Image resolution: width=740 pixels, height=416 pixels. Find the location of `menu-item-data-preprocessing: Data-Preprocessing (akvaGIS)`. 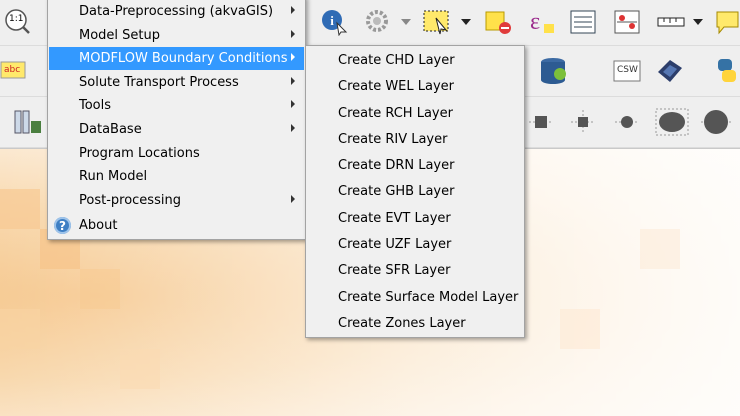

menu-item-data-preprocessing: Data-Preprocessing (akvaGIS) is located at coordinates (176, 11).